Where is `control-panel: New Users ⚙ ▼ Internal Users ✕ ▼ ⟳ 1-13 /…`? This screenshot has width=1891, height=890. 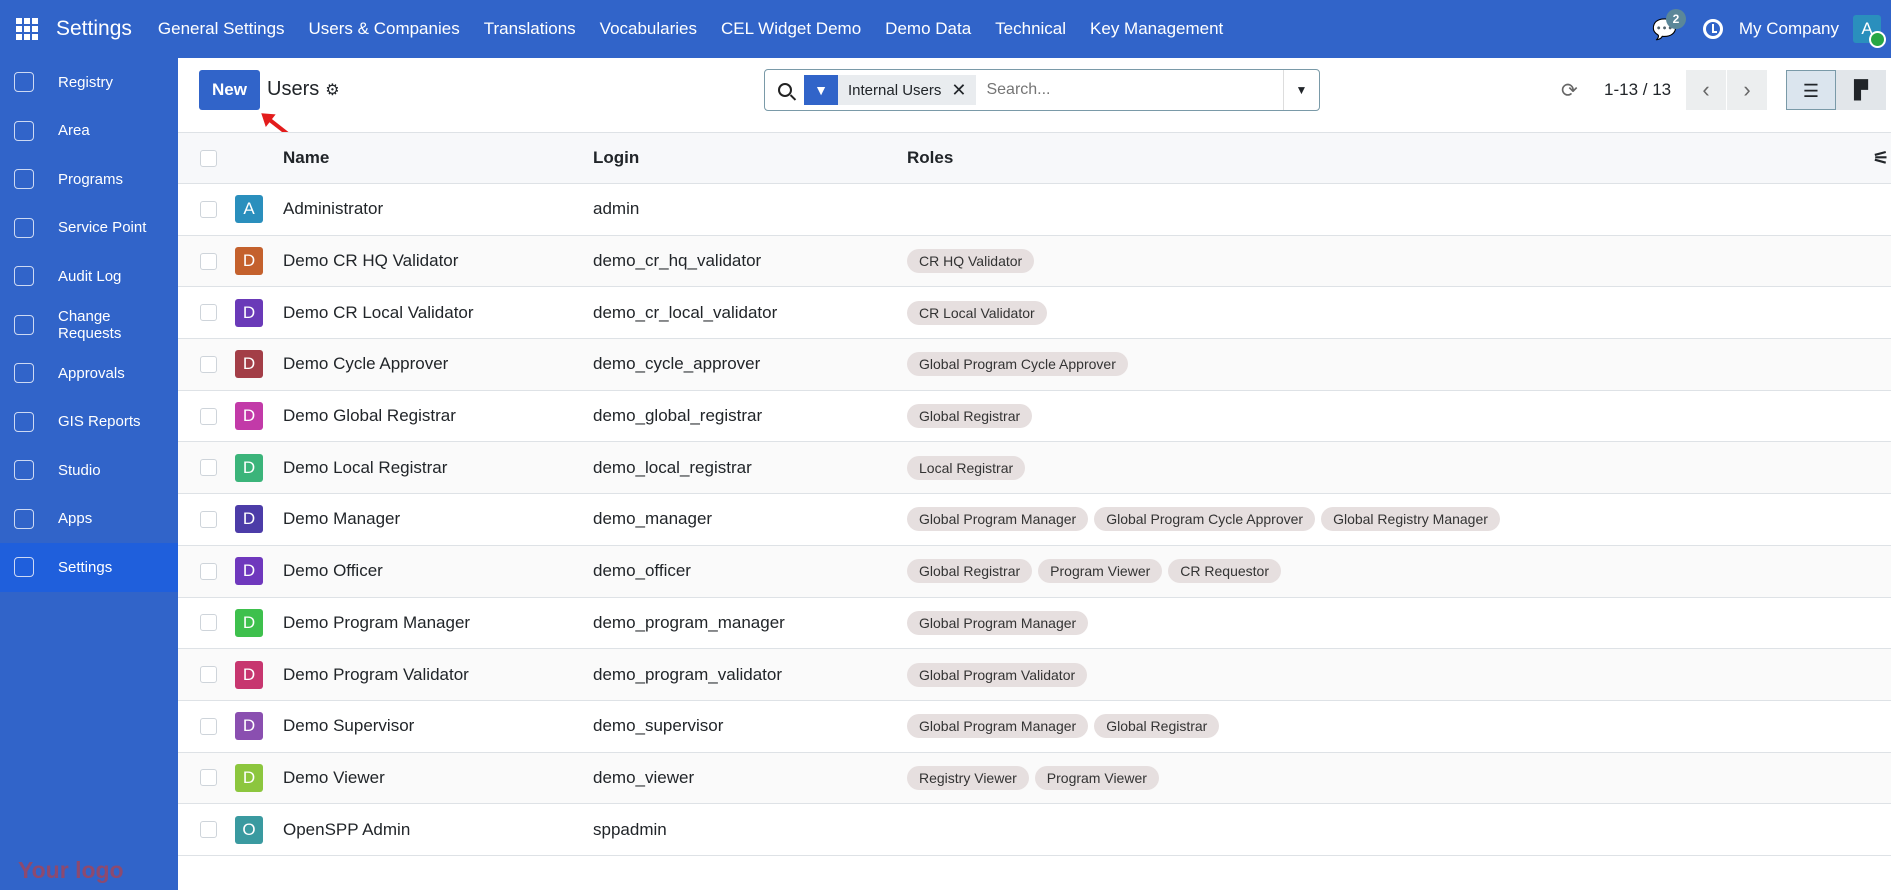
control-panel: New Users ⚙ ▼ Internal Users ✕ ▼ ⟳ 1-13 /… is located at coordinates (1034, 98).